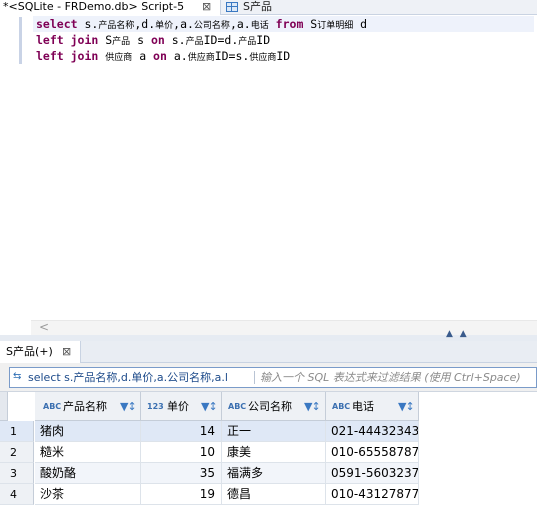 The image size is (537, 505). What do you see at coordinates (177, 56) in the screenshot?
I see `sql-token: a.` at bounding box center [177, 56].